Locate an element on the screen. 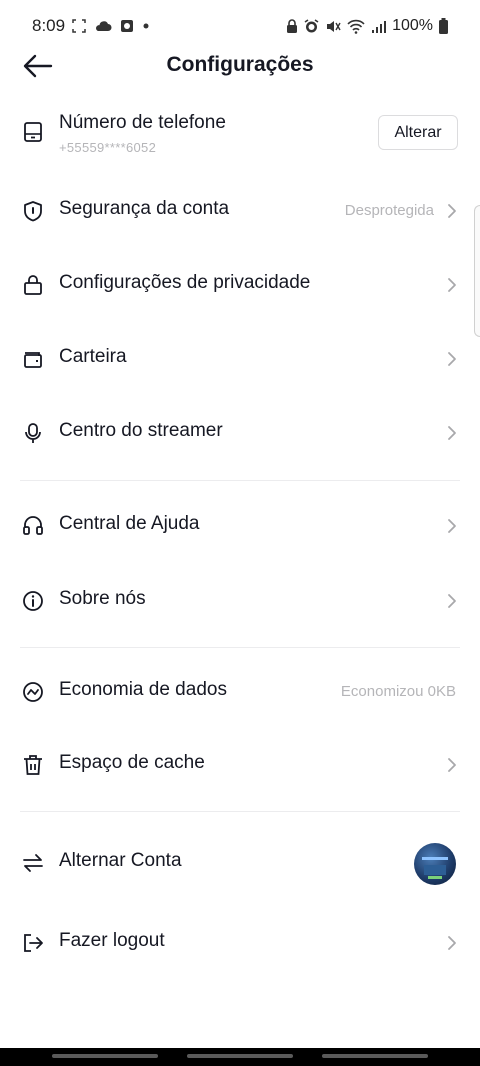 The image size is (480, 1066). settings-item-label: Central de Ajuda is located at coordinates (129, 523).